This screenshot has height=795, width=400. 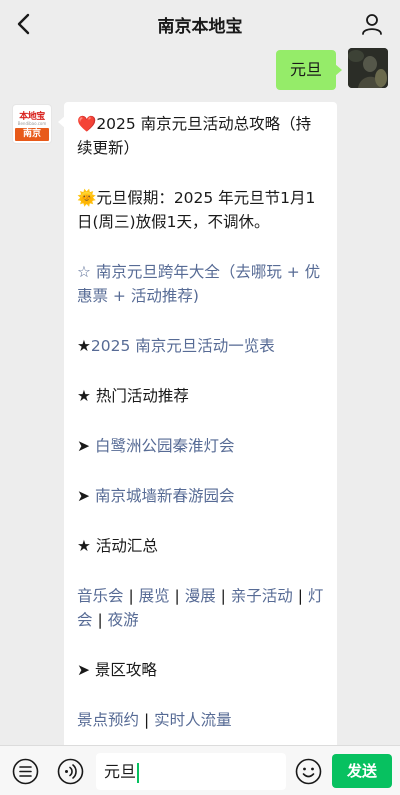 I want to click on headline: ❤️2025 南京元旦活动总攻略（持续更新）, so click(x=201, y=136).